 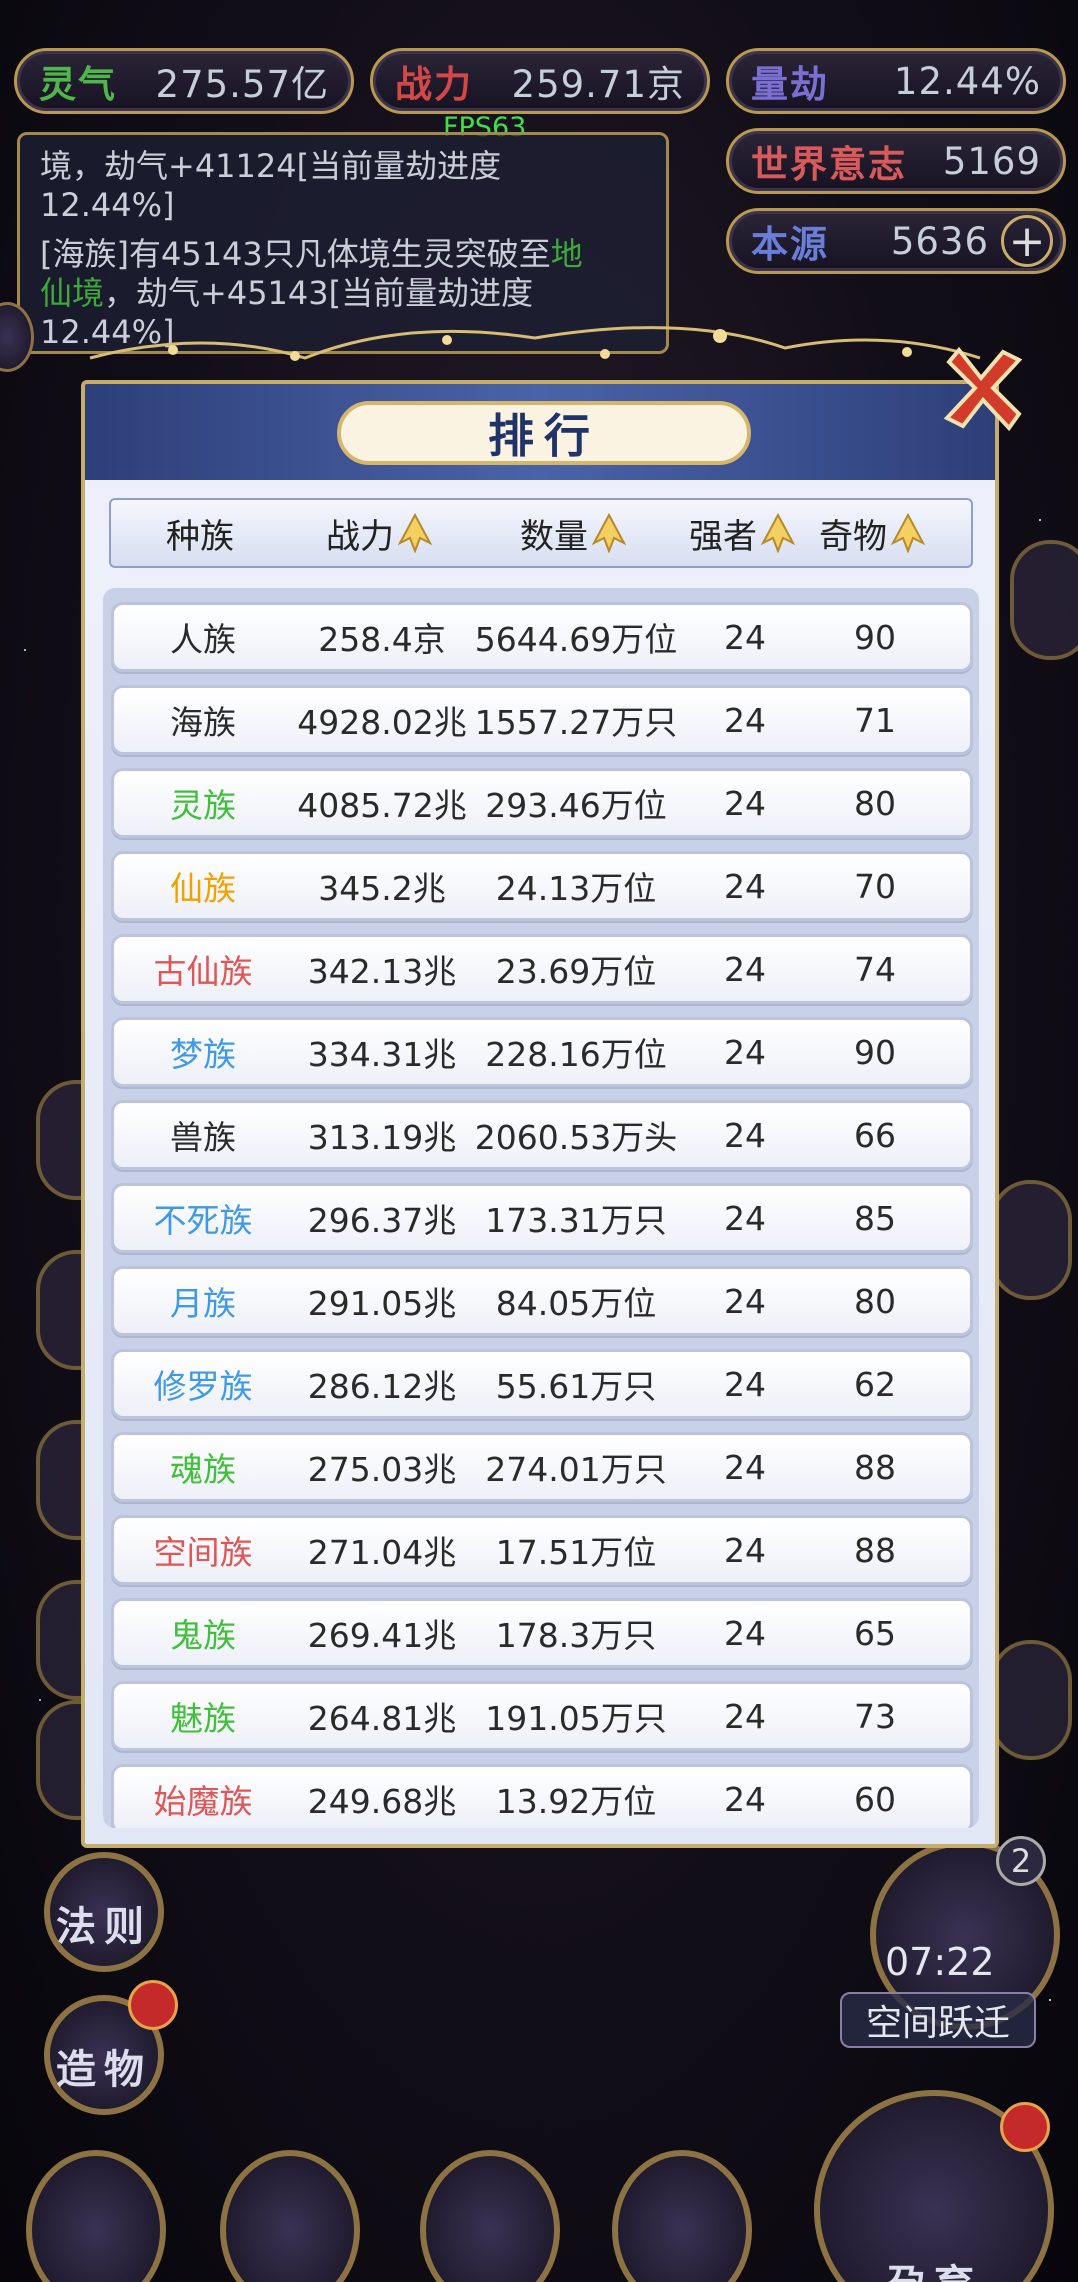 I want to click on power-cell: 286.12兆, so click(x=382, y=1386).